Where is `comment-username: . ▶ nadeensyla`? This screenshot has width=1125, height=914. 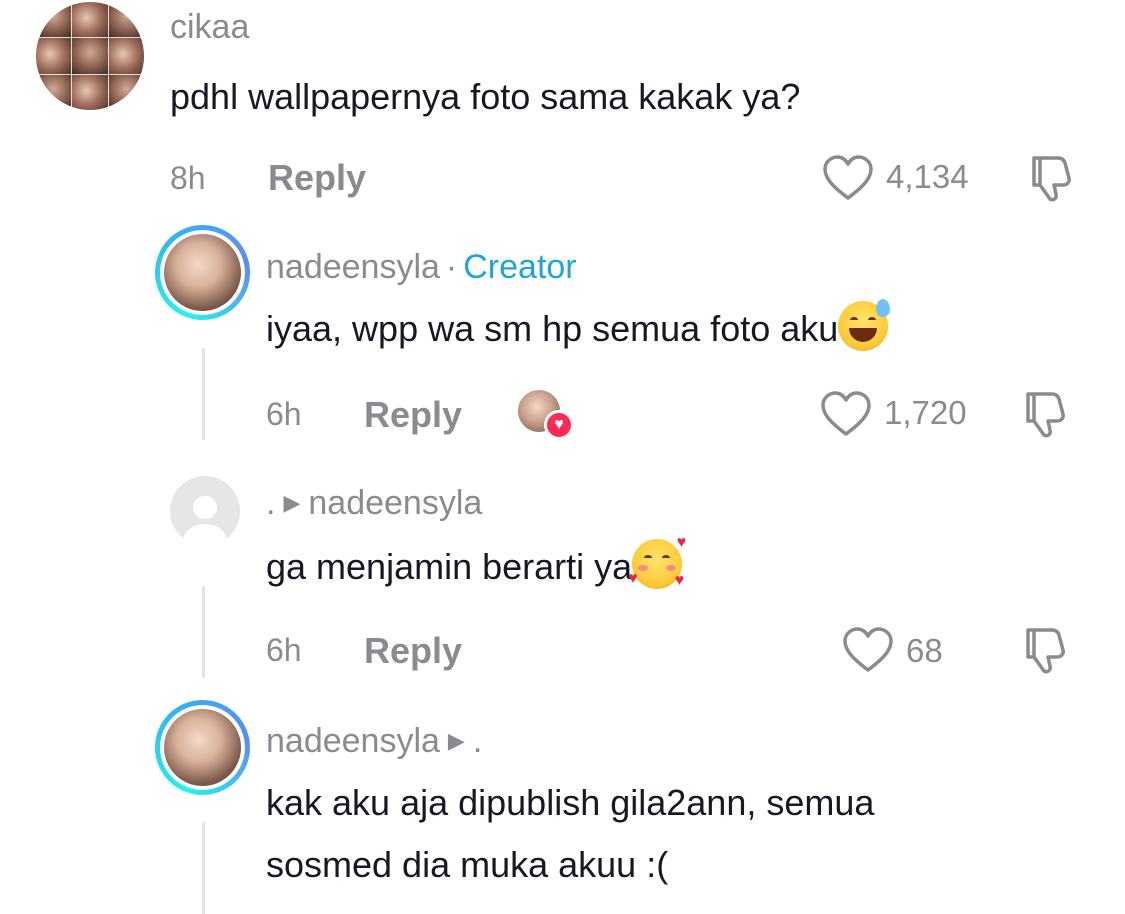
comment-username: . ▶ nadeensyla is located at coordinates (374, 503).